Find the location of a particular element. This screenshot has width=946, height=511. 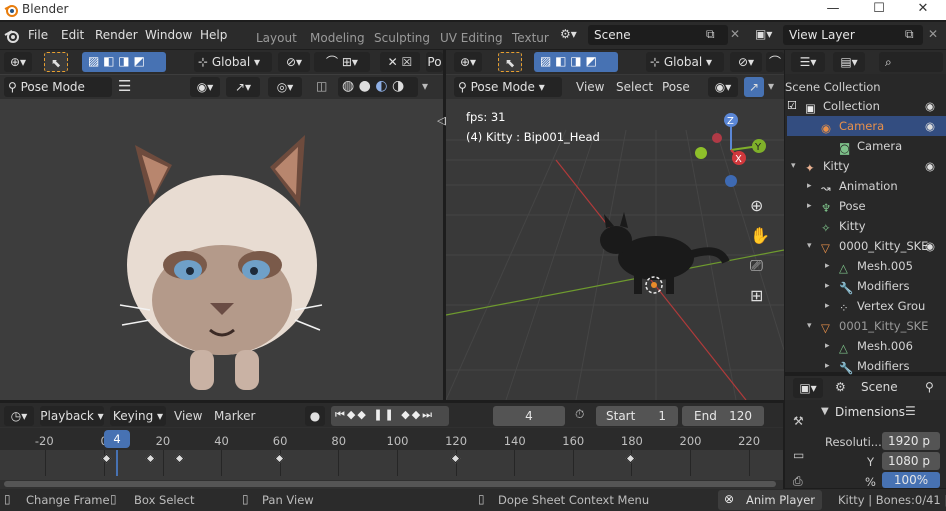

outliner-search-icon: ⌕ is located at coordinates (911, 62).